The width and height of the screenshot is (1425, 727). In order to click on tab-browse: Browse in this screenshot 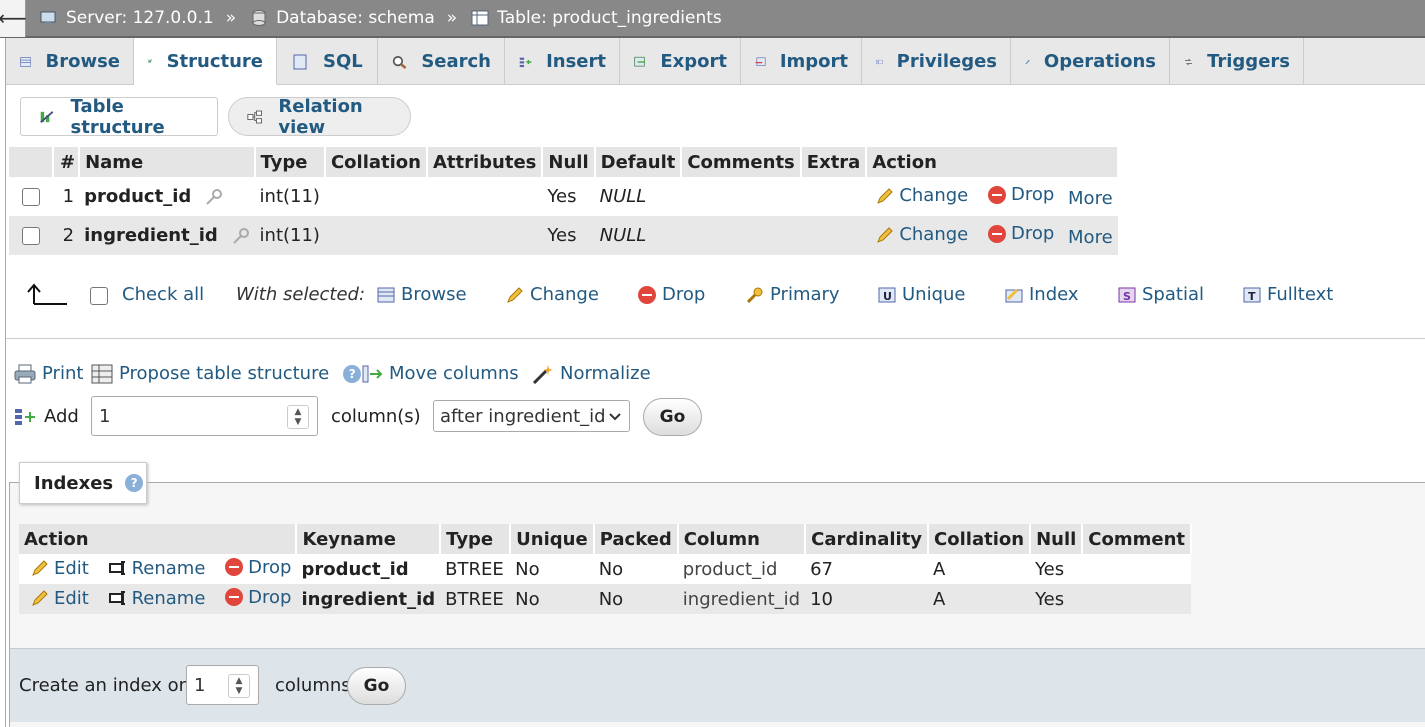, I will do `click(70, 61)`.